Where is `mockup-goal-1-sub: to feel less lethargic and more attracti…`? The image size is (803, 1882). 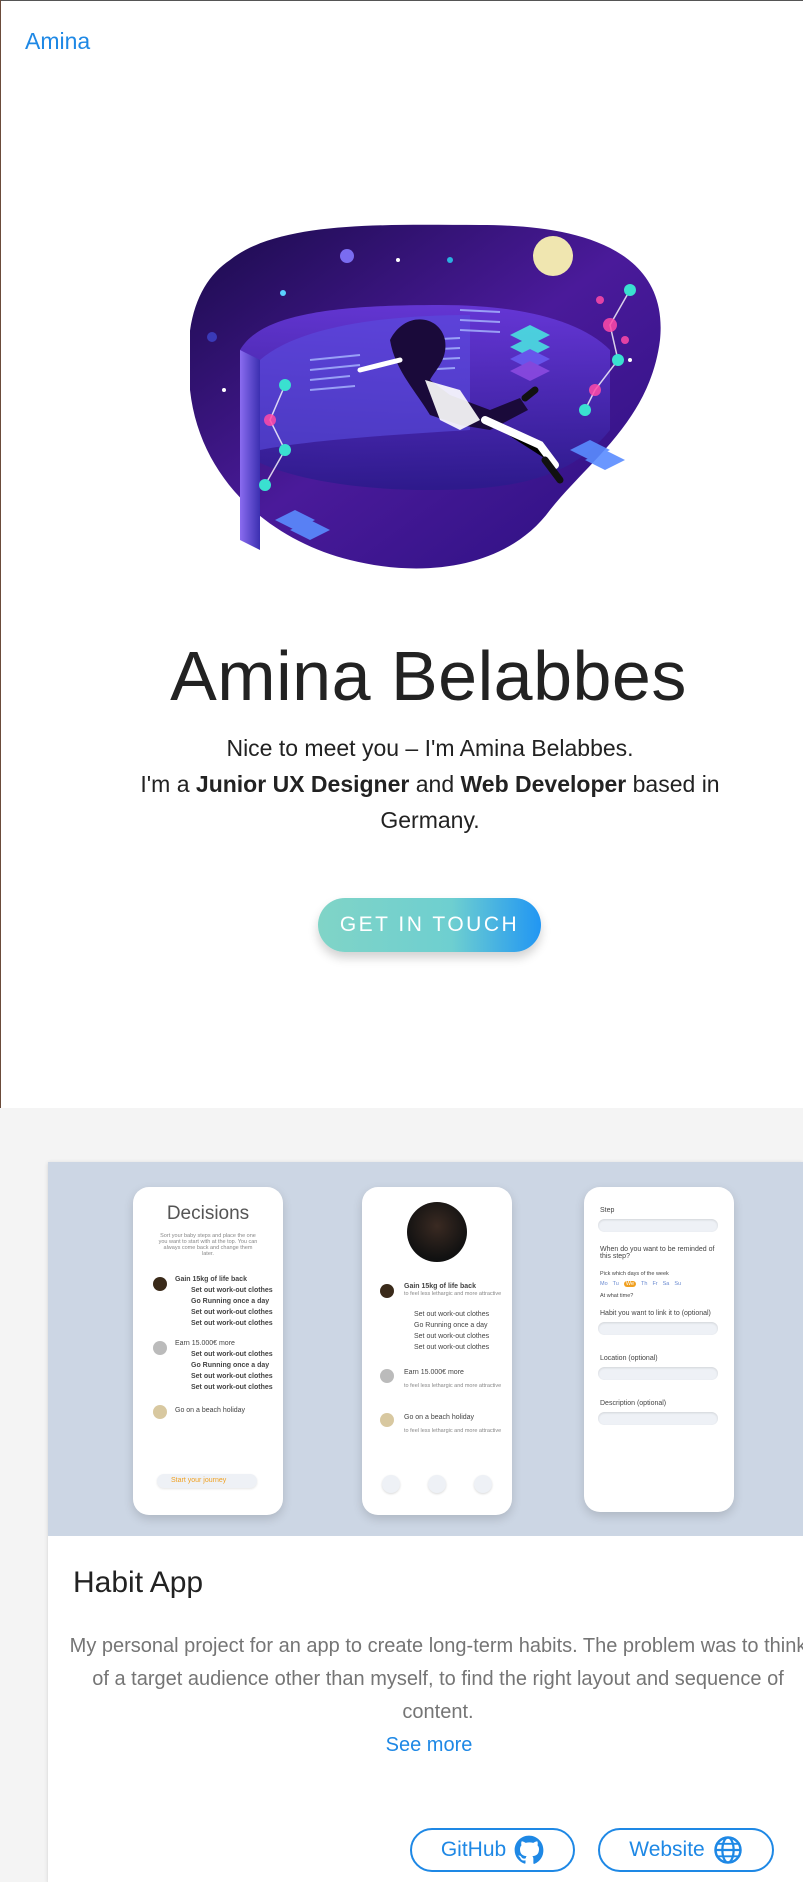
mockup-goal-1-sub: to feel less lethargic and more attracti… is located at coordinates (453, 1294).